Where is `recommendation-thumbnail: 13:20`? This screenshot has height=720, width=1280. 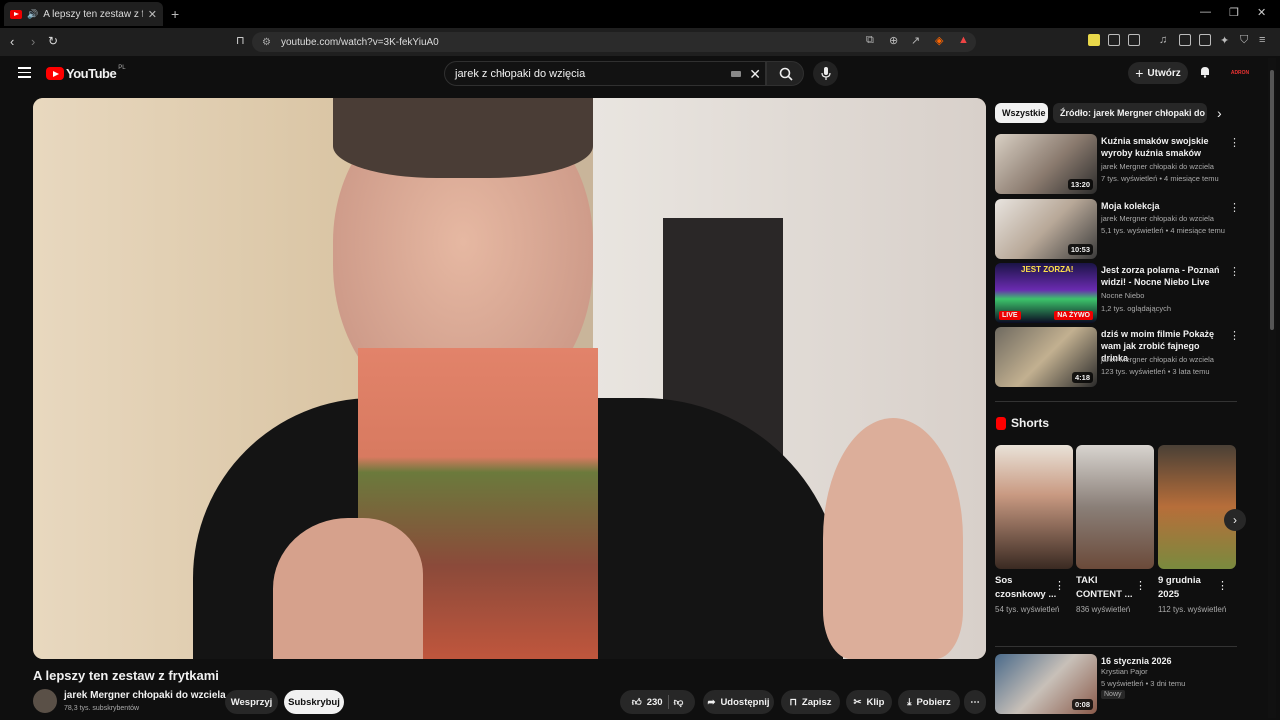 recommendation-thumbnail: 13:20 is located at coordinates (1046, 164).